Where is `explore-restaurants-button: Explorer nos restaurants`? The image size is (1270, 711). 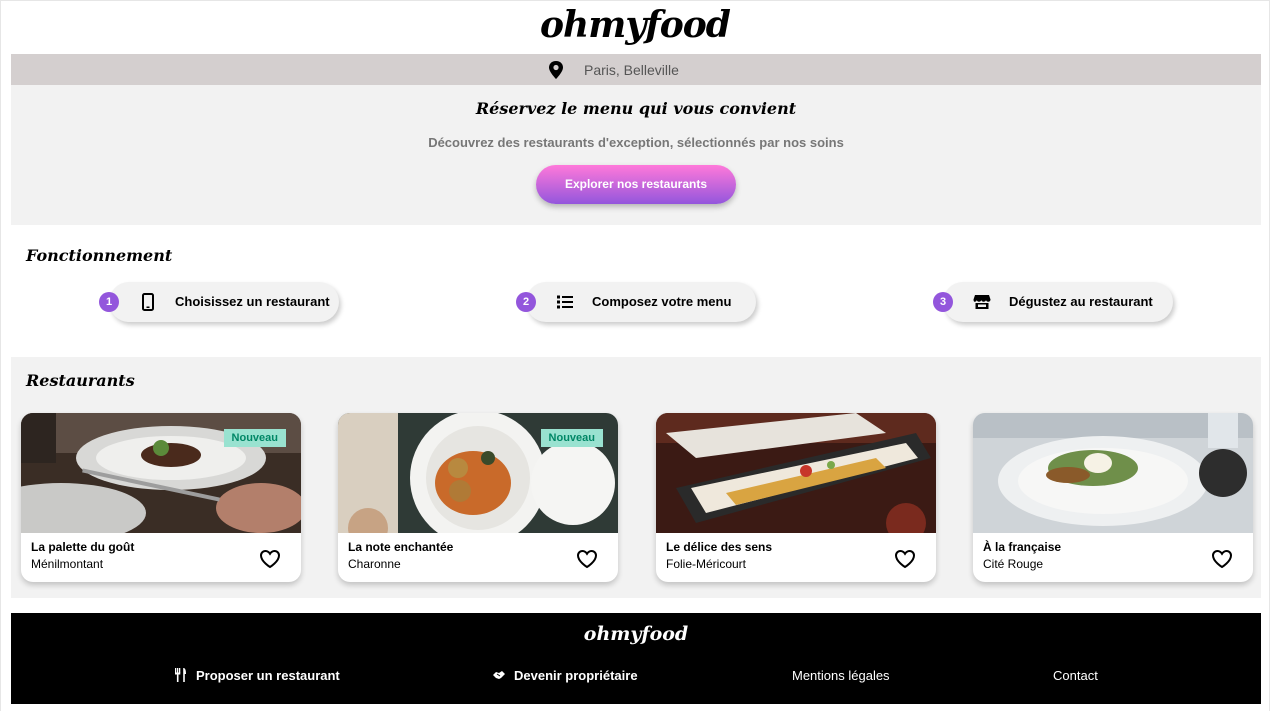 explore-restaurants-button: Explorer nos restaurants is located at coordinates (636, 184).